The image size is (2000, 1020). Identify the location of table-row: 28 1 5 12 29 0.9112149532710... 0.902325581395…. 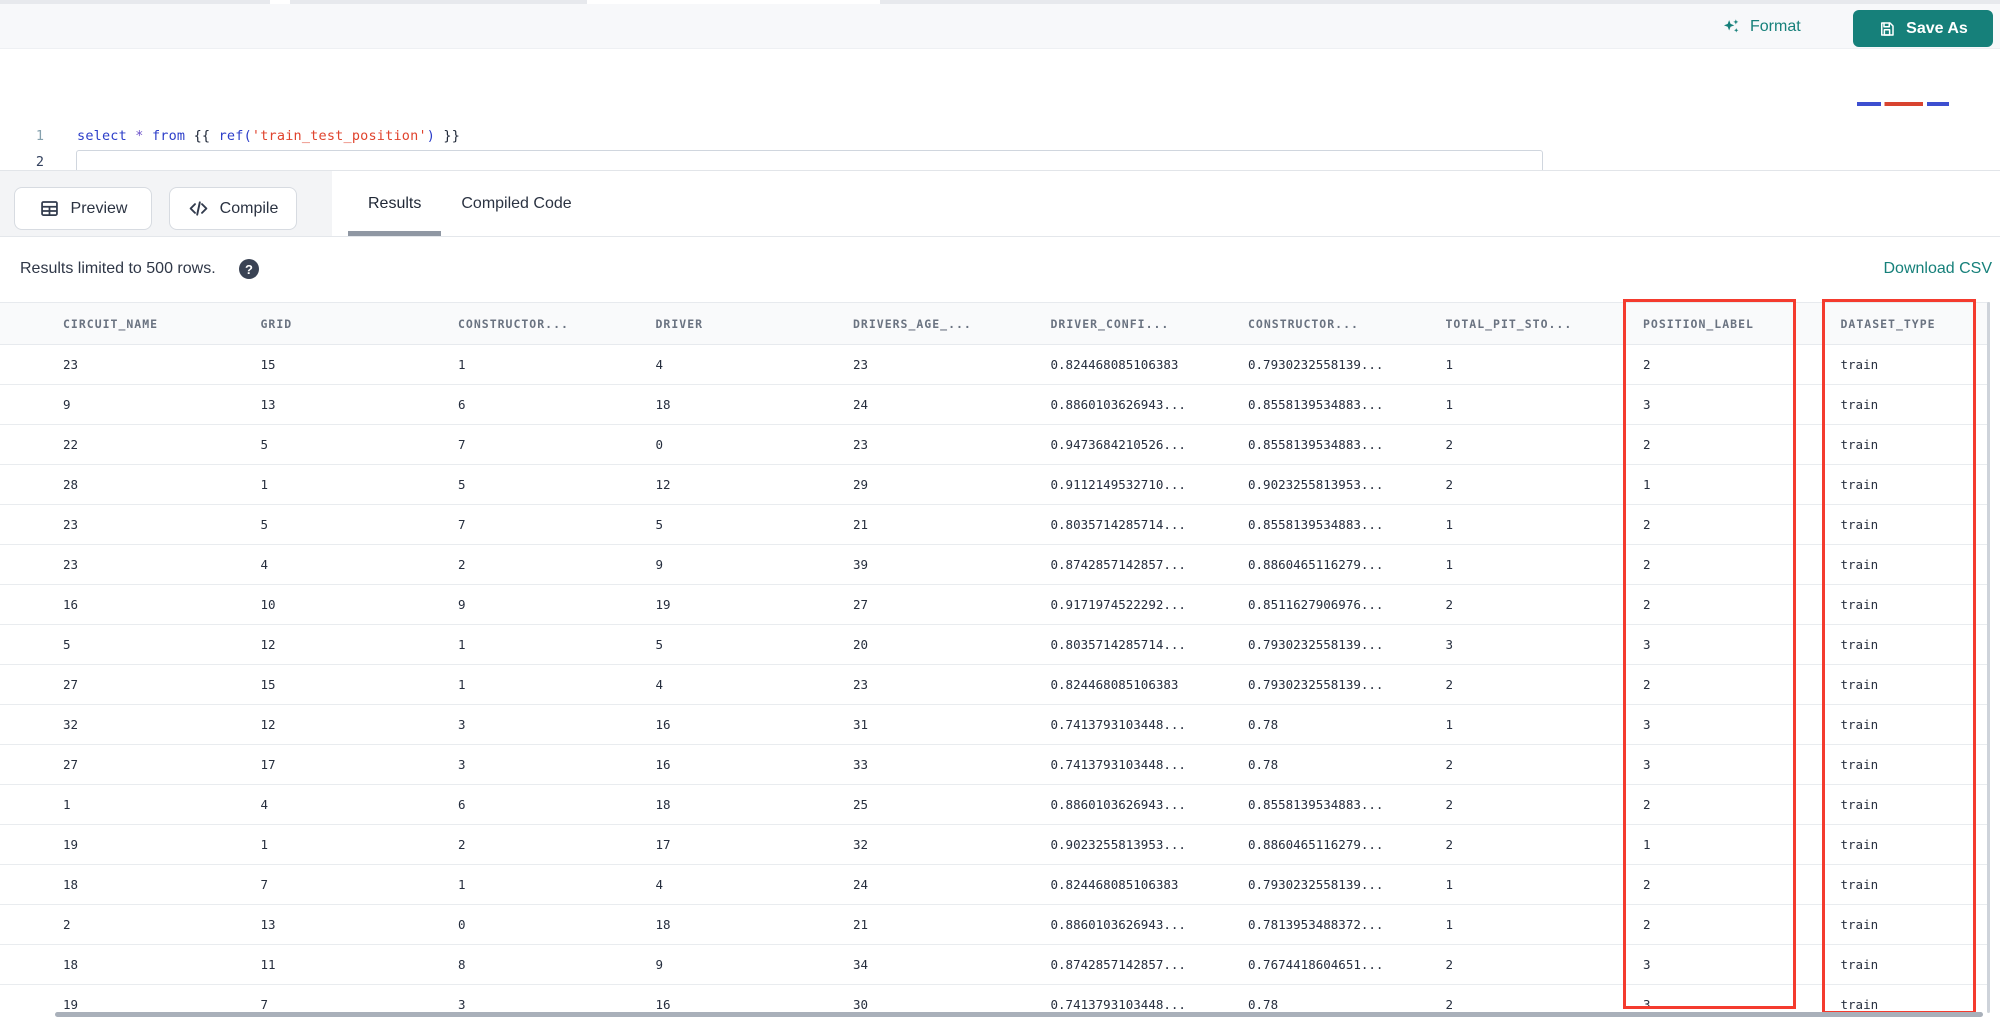
(995, 485).